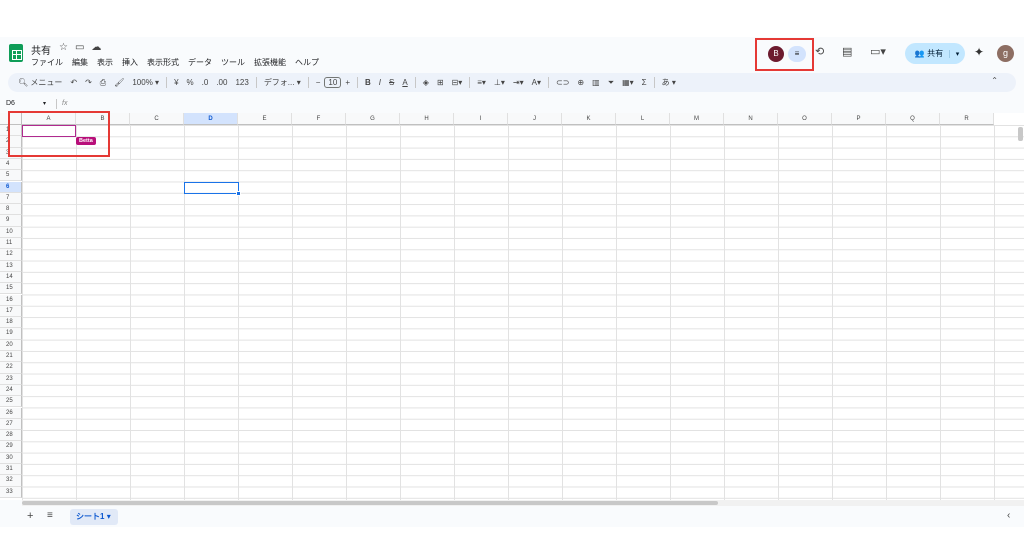 The width and height of the screenshot is (1024, 559). What do you see at coordinates (440, 82) in the screenshot?
I see `borders-icon: ⊞` at bounding box center [440, 82].